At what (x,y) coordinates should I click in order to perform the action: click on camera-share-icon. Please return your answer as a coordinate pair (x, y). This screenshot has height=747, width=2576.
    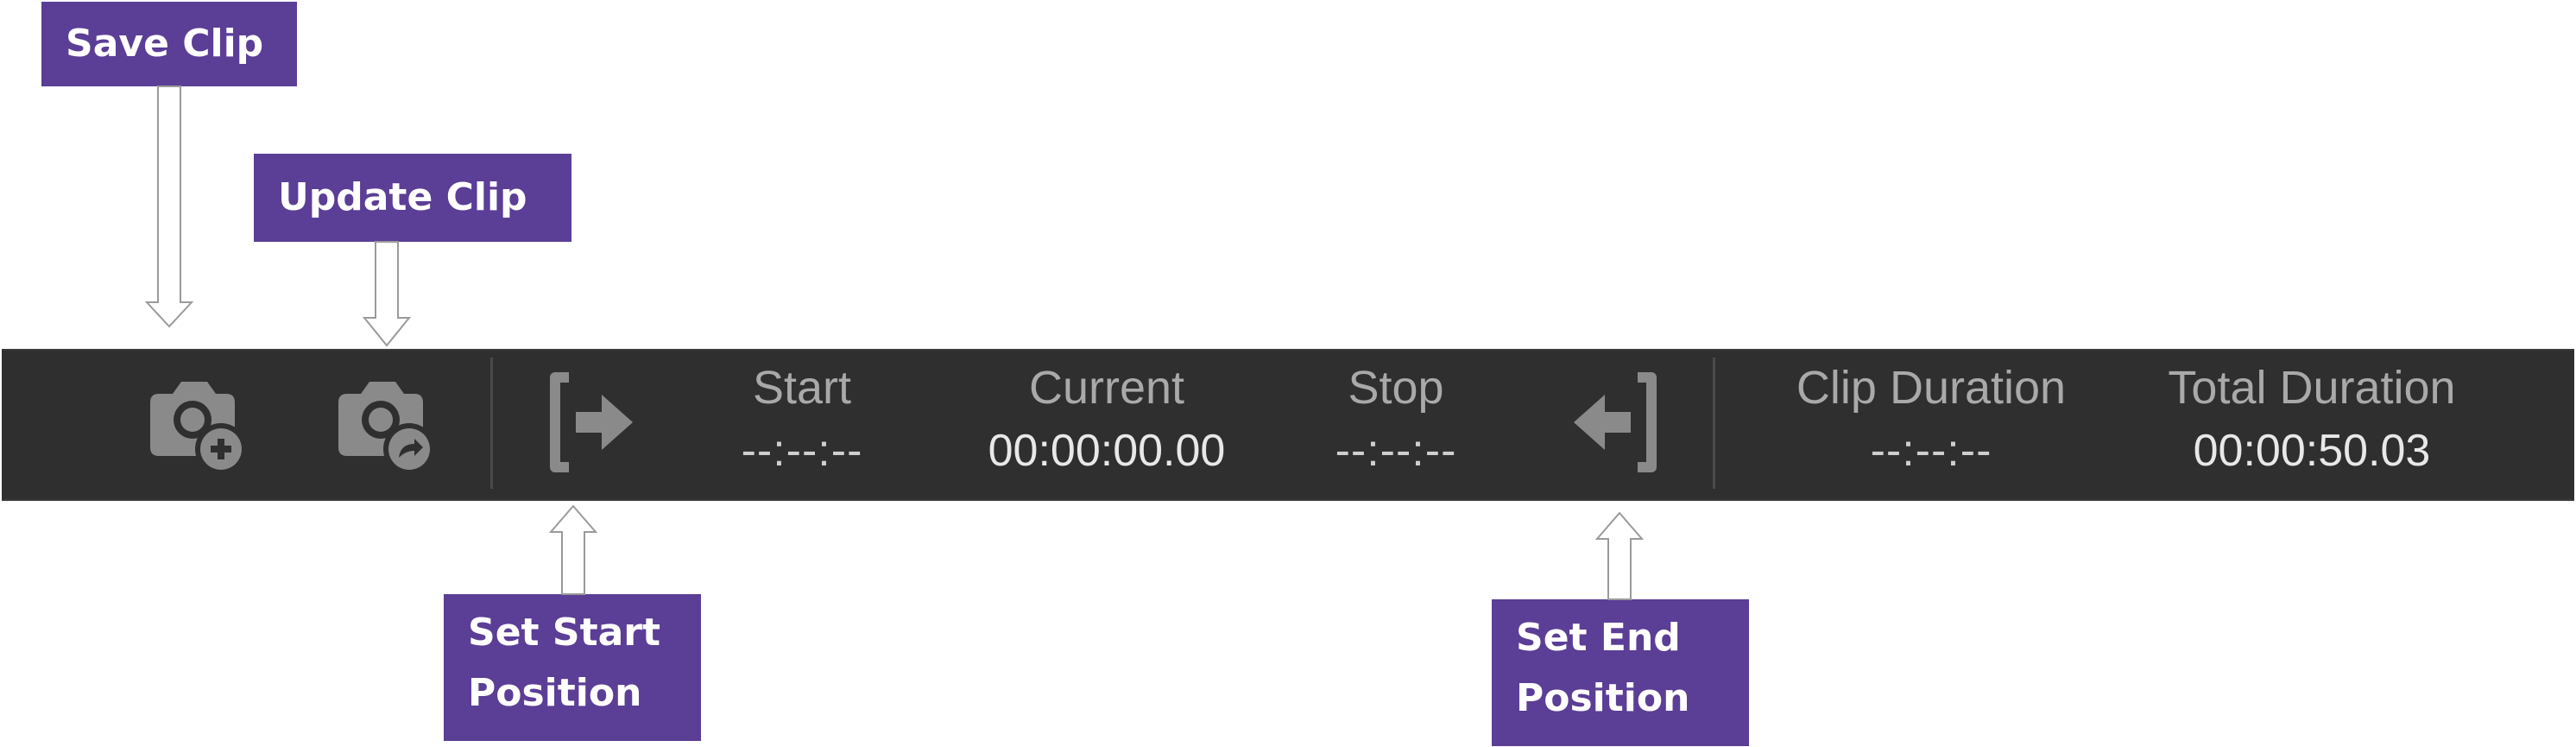
    Looking at the image, I should click on (386, 428).